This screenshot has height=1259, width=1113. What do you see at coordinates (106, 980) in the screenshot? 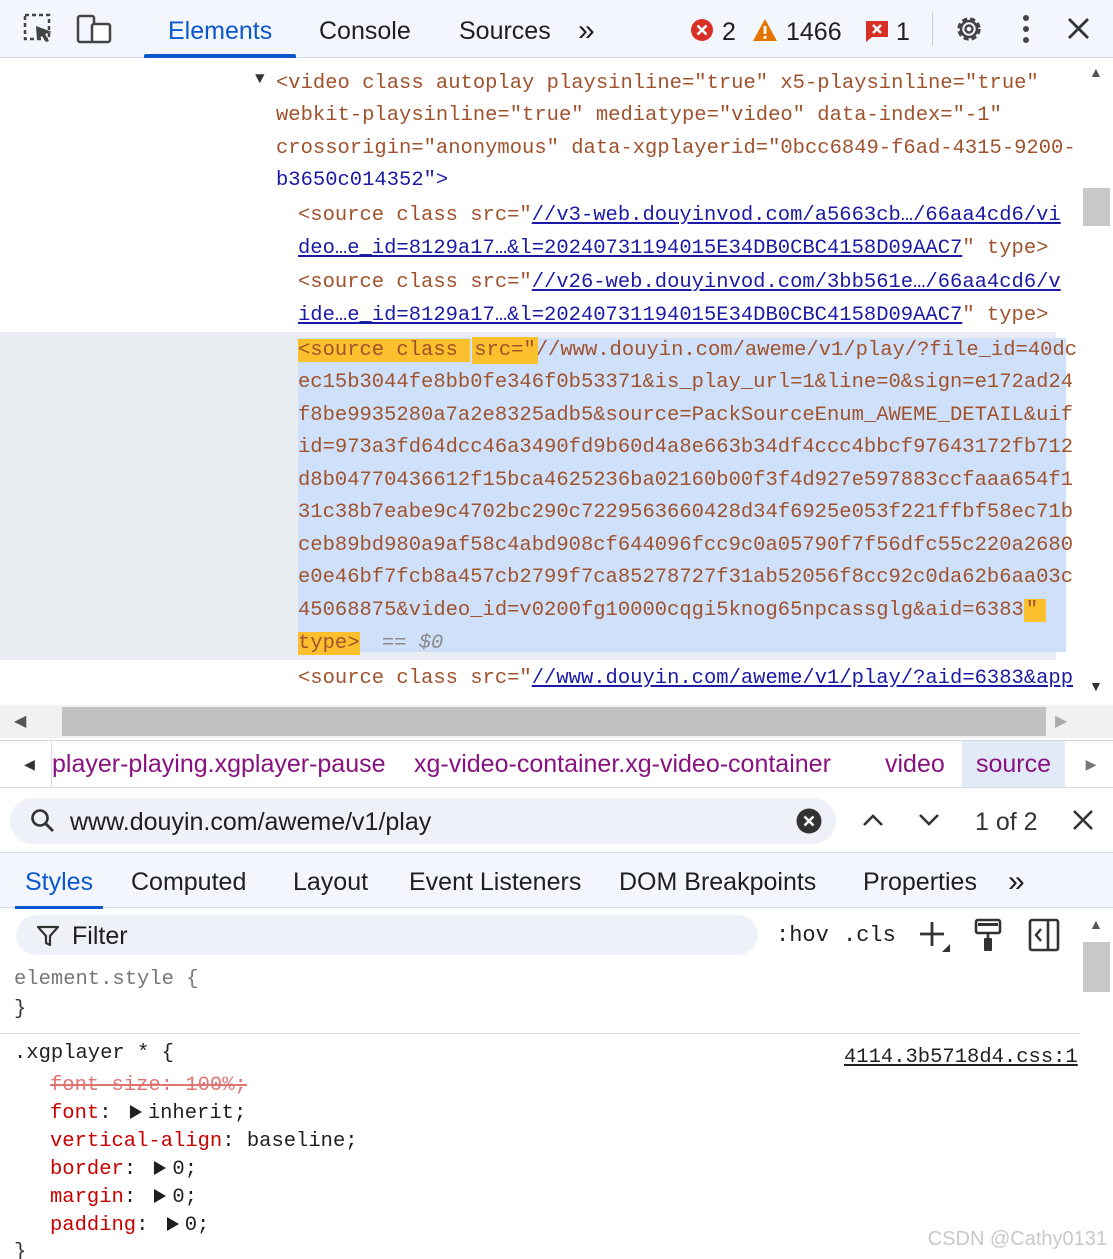
I see `element-style-selector: element.style {` at bounding box center [106, 980].